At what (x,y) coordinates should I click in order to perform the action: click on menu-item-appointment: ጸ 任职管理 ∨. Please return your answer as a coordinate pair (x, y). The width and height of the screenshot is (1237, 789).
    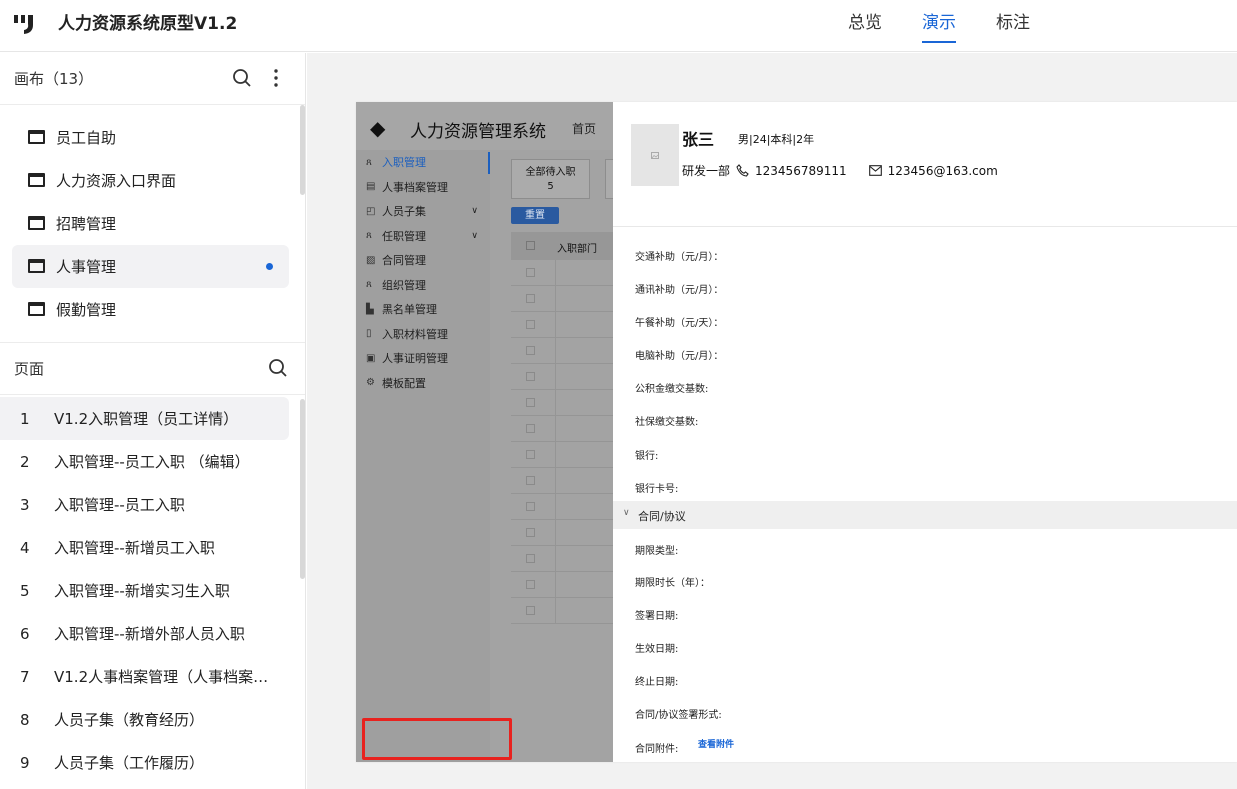
    Looking at the image, I should click on (423, 236).